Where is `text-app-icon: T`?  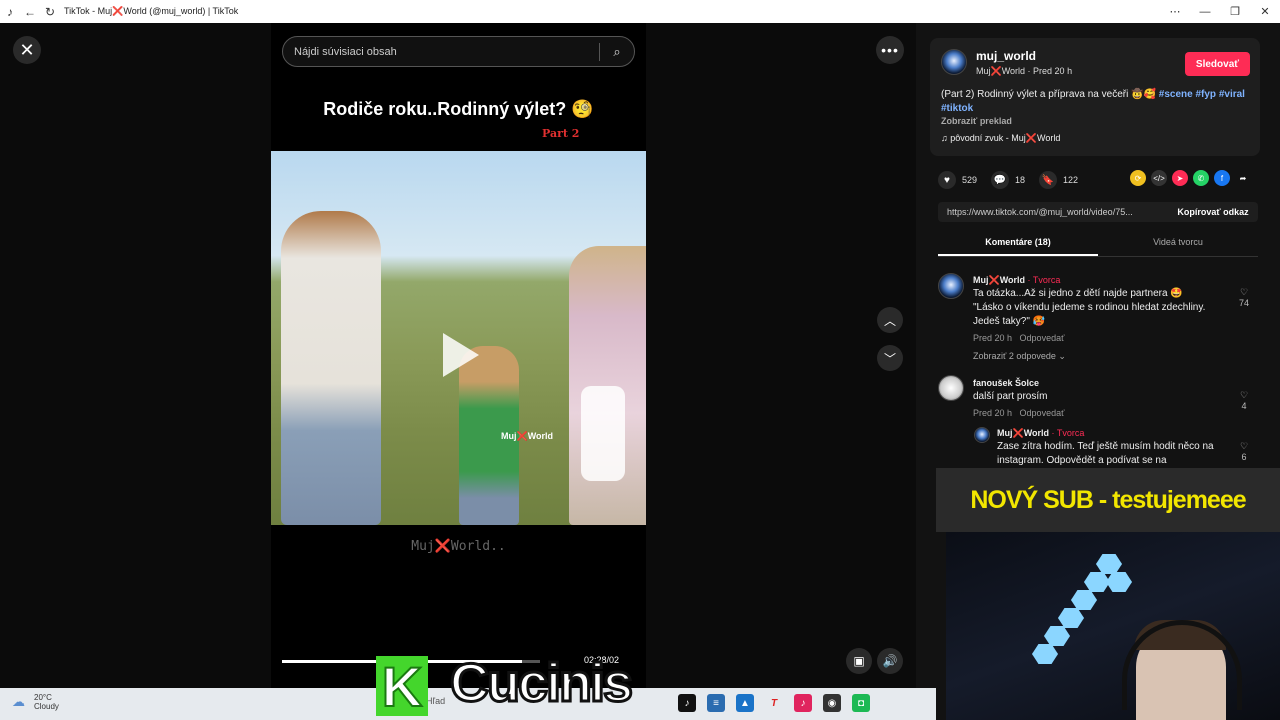
text-app-icon: T is located at coordinates (774, 703).